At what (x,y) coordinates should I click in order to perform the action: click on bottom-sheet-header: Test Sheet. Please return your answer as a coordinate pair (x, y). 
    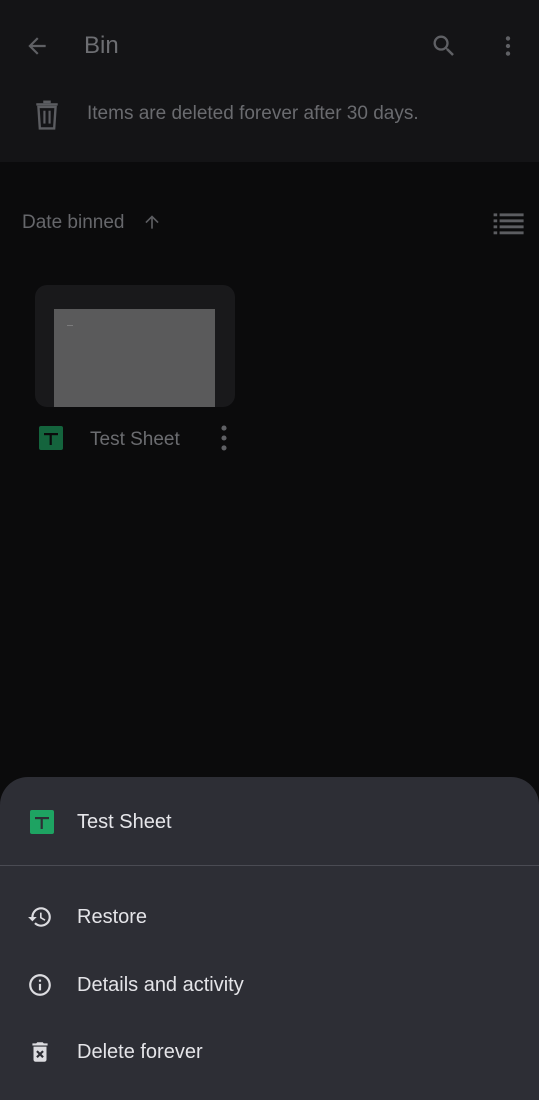
    Looking at the image, I should click on (269, 821).